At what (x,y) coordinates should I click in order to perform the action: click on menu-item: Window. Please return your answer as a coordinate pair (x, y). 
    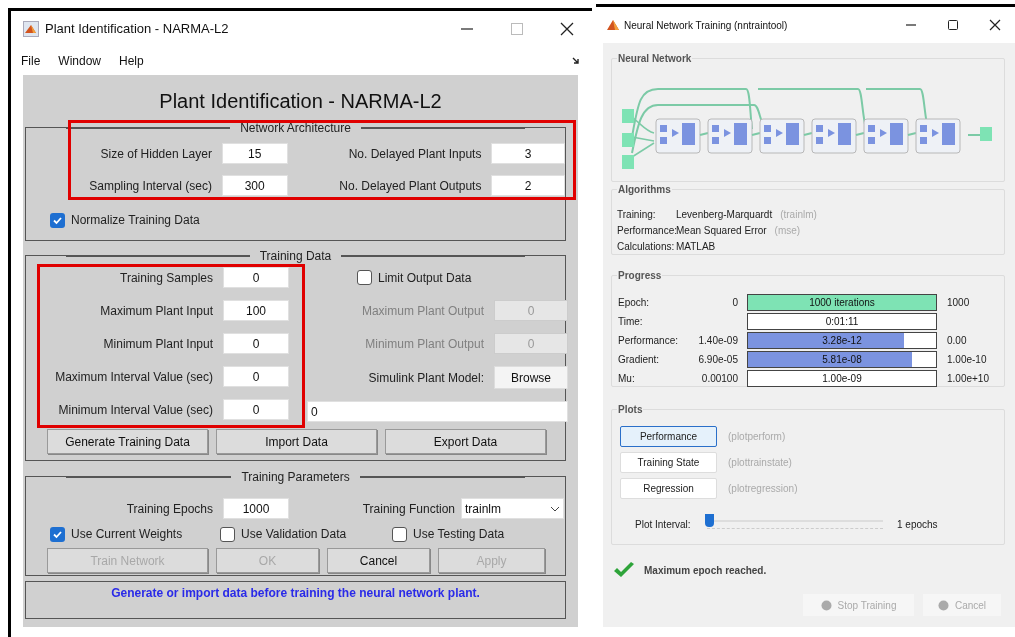
    Looking at the image, I should click on (80, 61).